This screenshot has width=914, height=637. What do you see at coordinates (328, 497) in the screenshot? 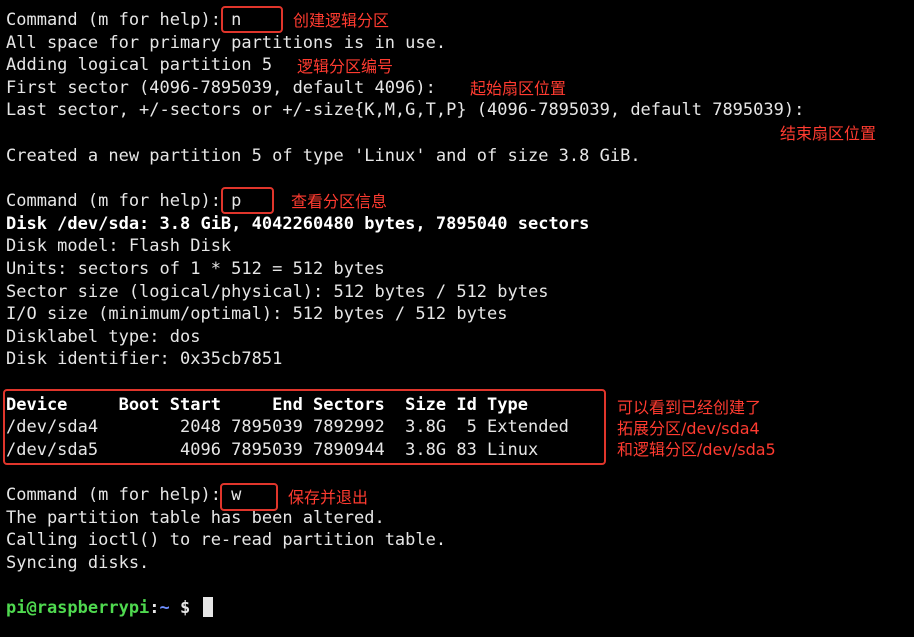
I see `annotation-save-exit: 保存并退出` at bounding box center [328, 497].